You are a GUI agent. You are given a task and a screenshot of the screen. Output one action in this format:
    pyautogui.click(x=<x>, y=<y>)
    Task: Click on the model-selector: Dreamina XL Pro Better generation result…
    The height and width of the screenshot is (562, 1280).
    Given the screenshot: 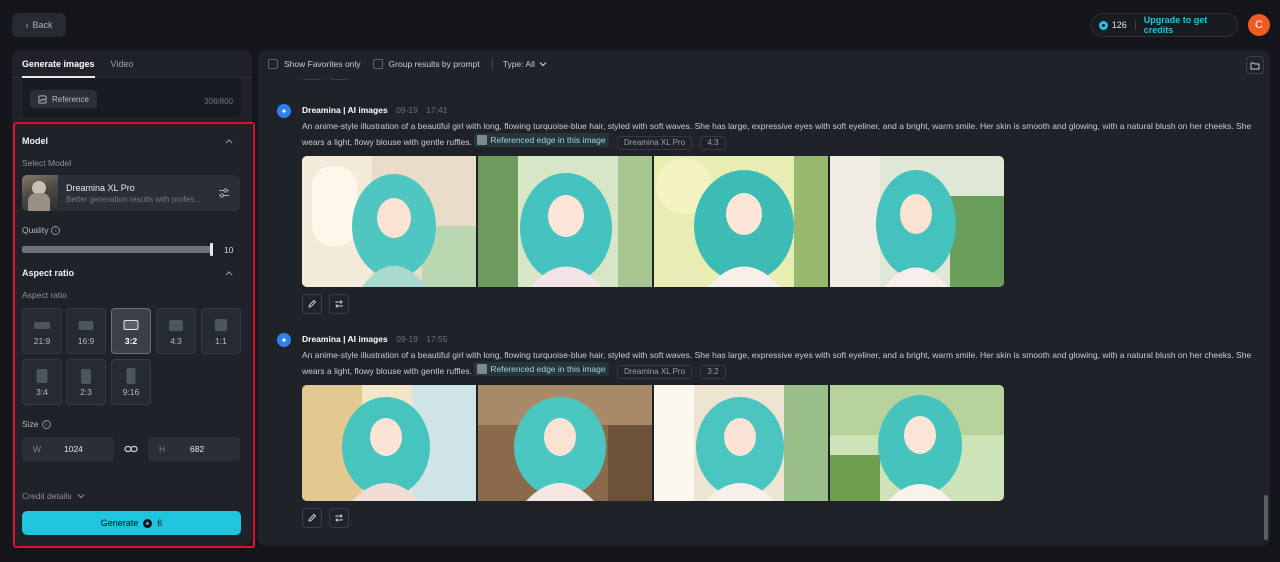 What is the action you would take?
    pyautogui.click(x=131, y=193)
    